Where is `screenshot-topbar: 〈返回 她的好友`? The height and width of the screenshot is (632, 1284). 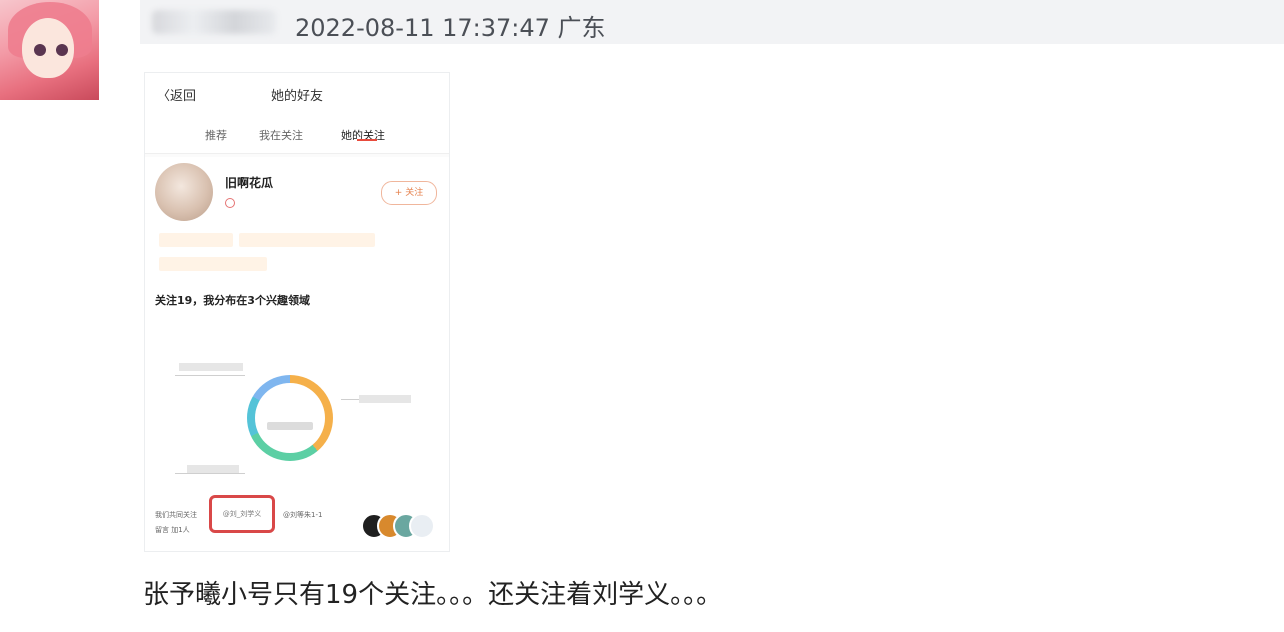 screenshot-topbar: 〈返回 她的好友 is located at coordinates (297, 95).